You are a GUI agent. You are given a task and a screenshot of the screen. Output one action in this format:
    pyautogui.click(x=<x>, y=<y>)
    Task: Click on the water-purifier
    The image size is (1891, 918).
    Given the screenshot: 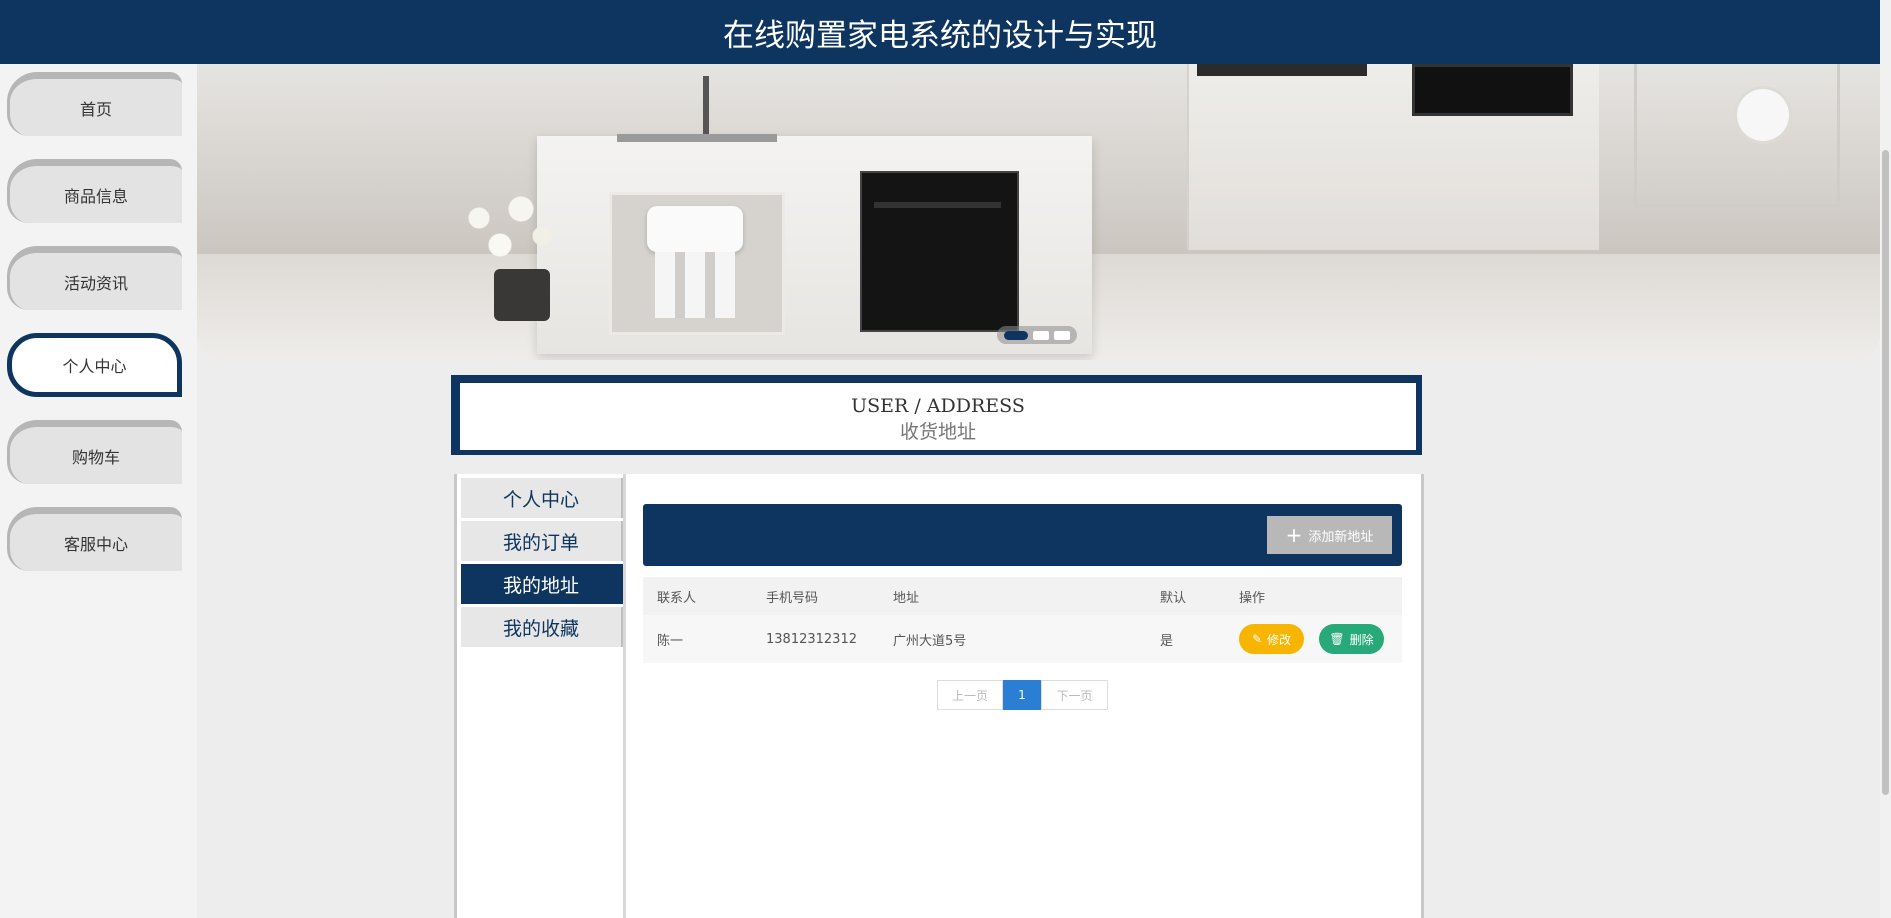 What is the action you would take?
    pyautogui.click(x=695, y=229)
    